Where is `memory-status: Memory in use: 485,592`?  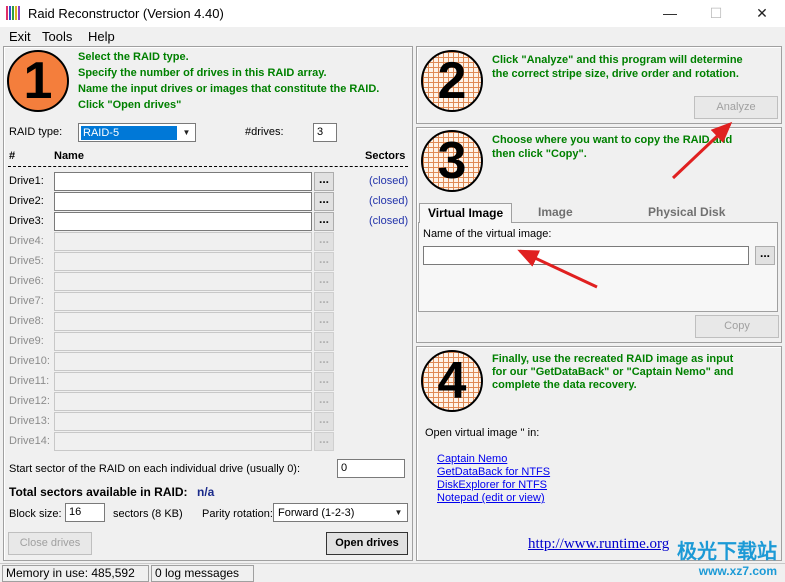 memory-status: Memory in use: 485,592 is located at coordinates (75, 573).